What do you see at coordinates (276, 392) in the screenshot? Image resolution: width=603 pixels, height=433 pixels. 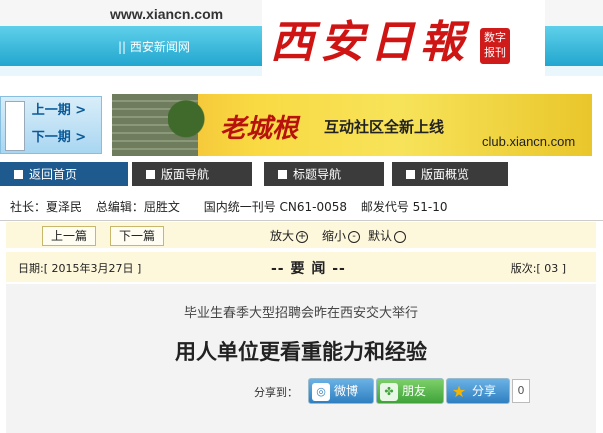 I see `share-label: 分享到：` at bounding box center [276, 392].